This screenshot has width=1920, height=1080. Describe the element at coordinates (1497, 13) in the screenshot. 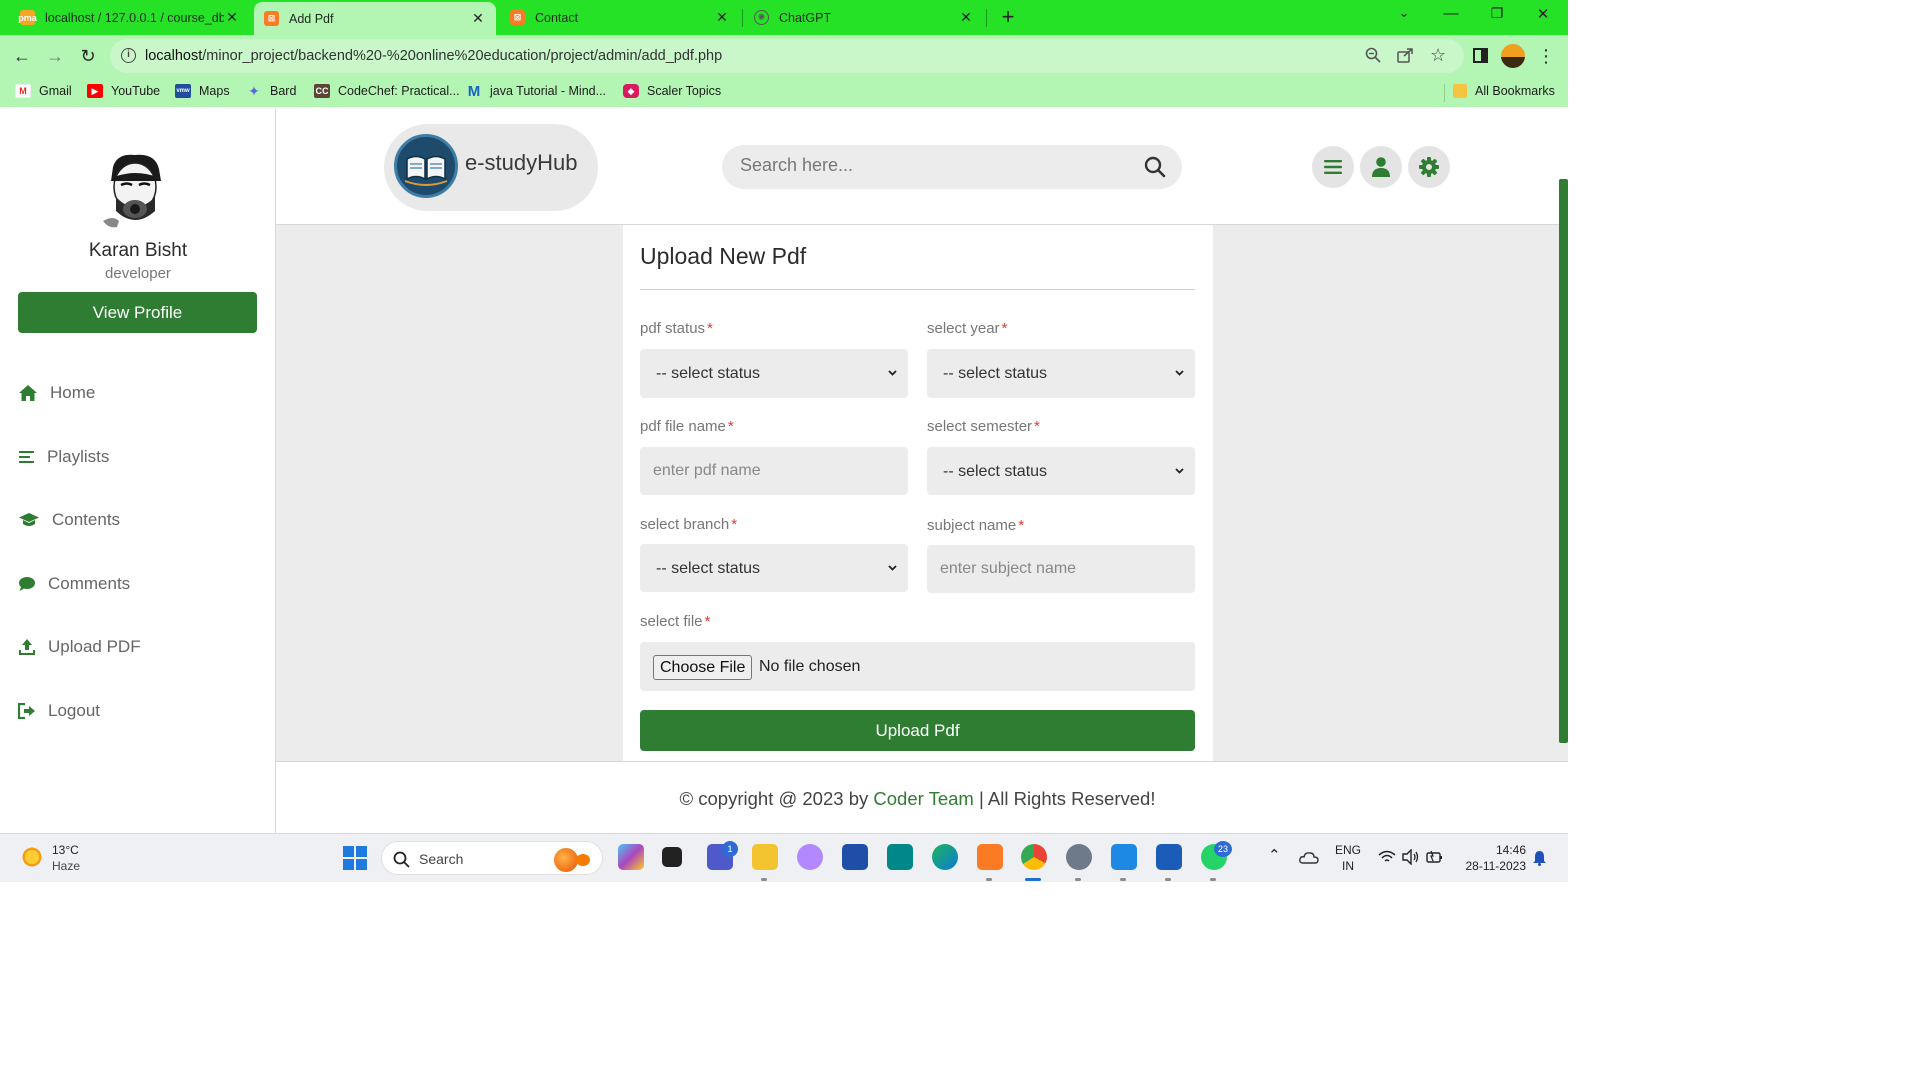

I see `restore-button: ❐` at that location.